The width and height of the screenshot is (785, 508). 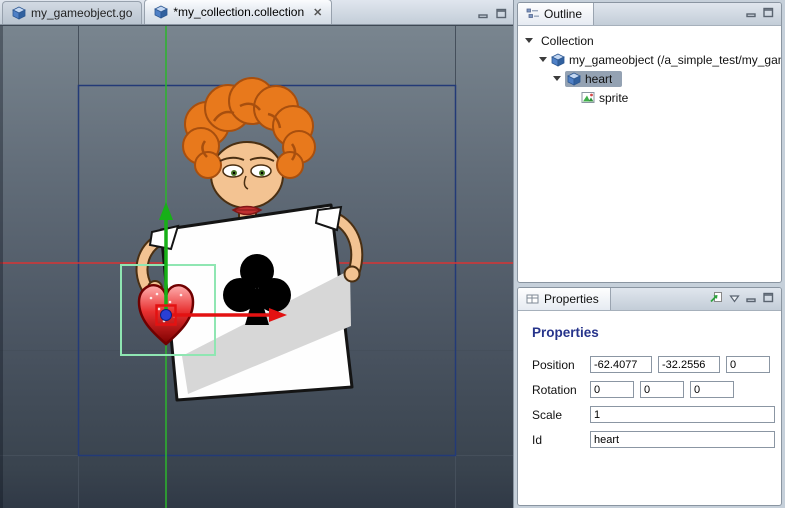 I want to click on rotation-row: Rotation, so click(x=656, y=389).